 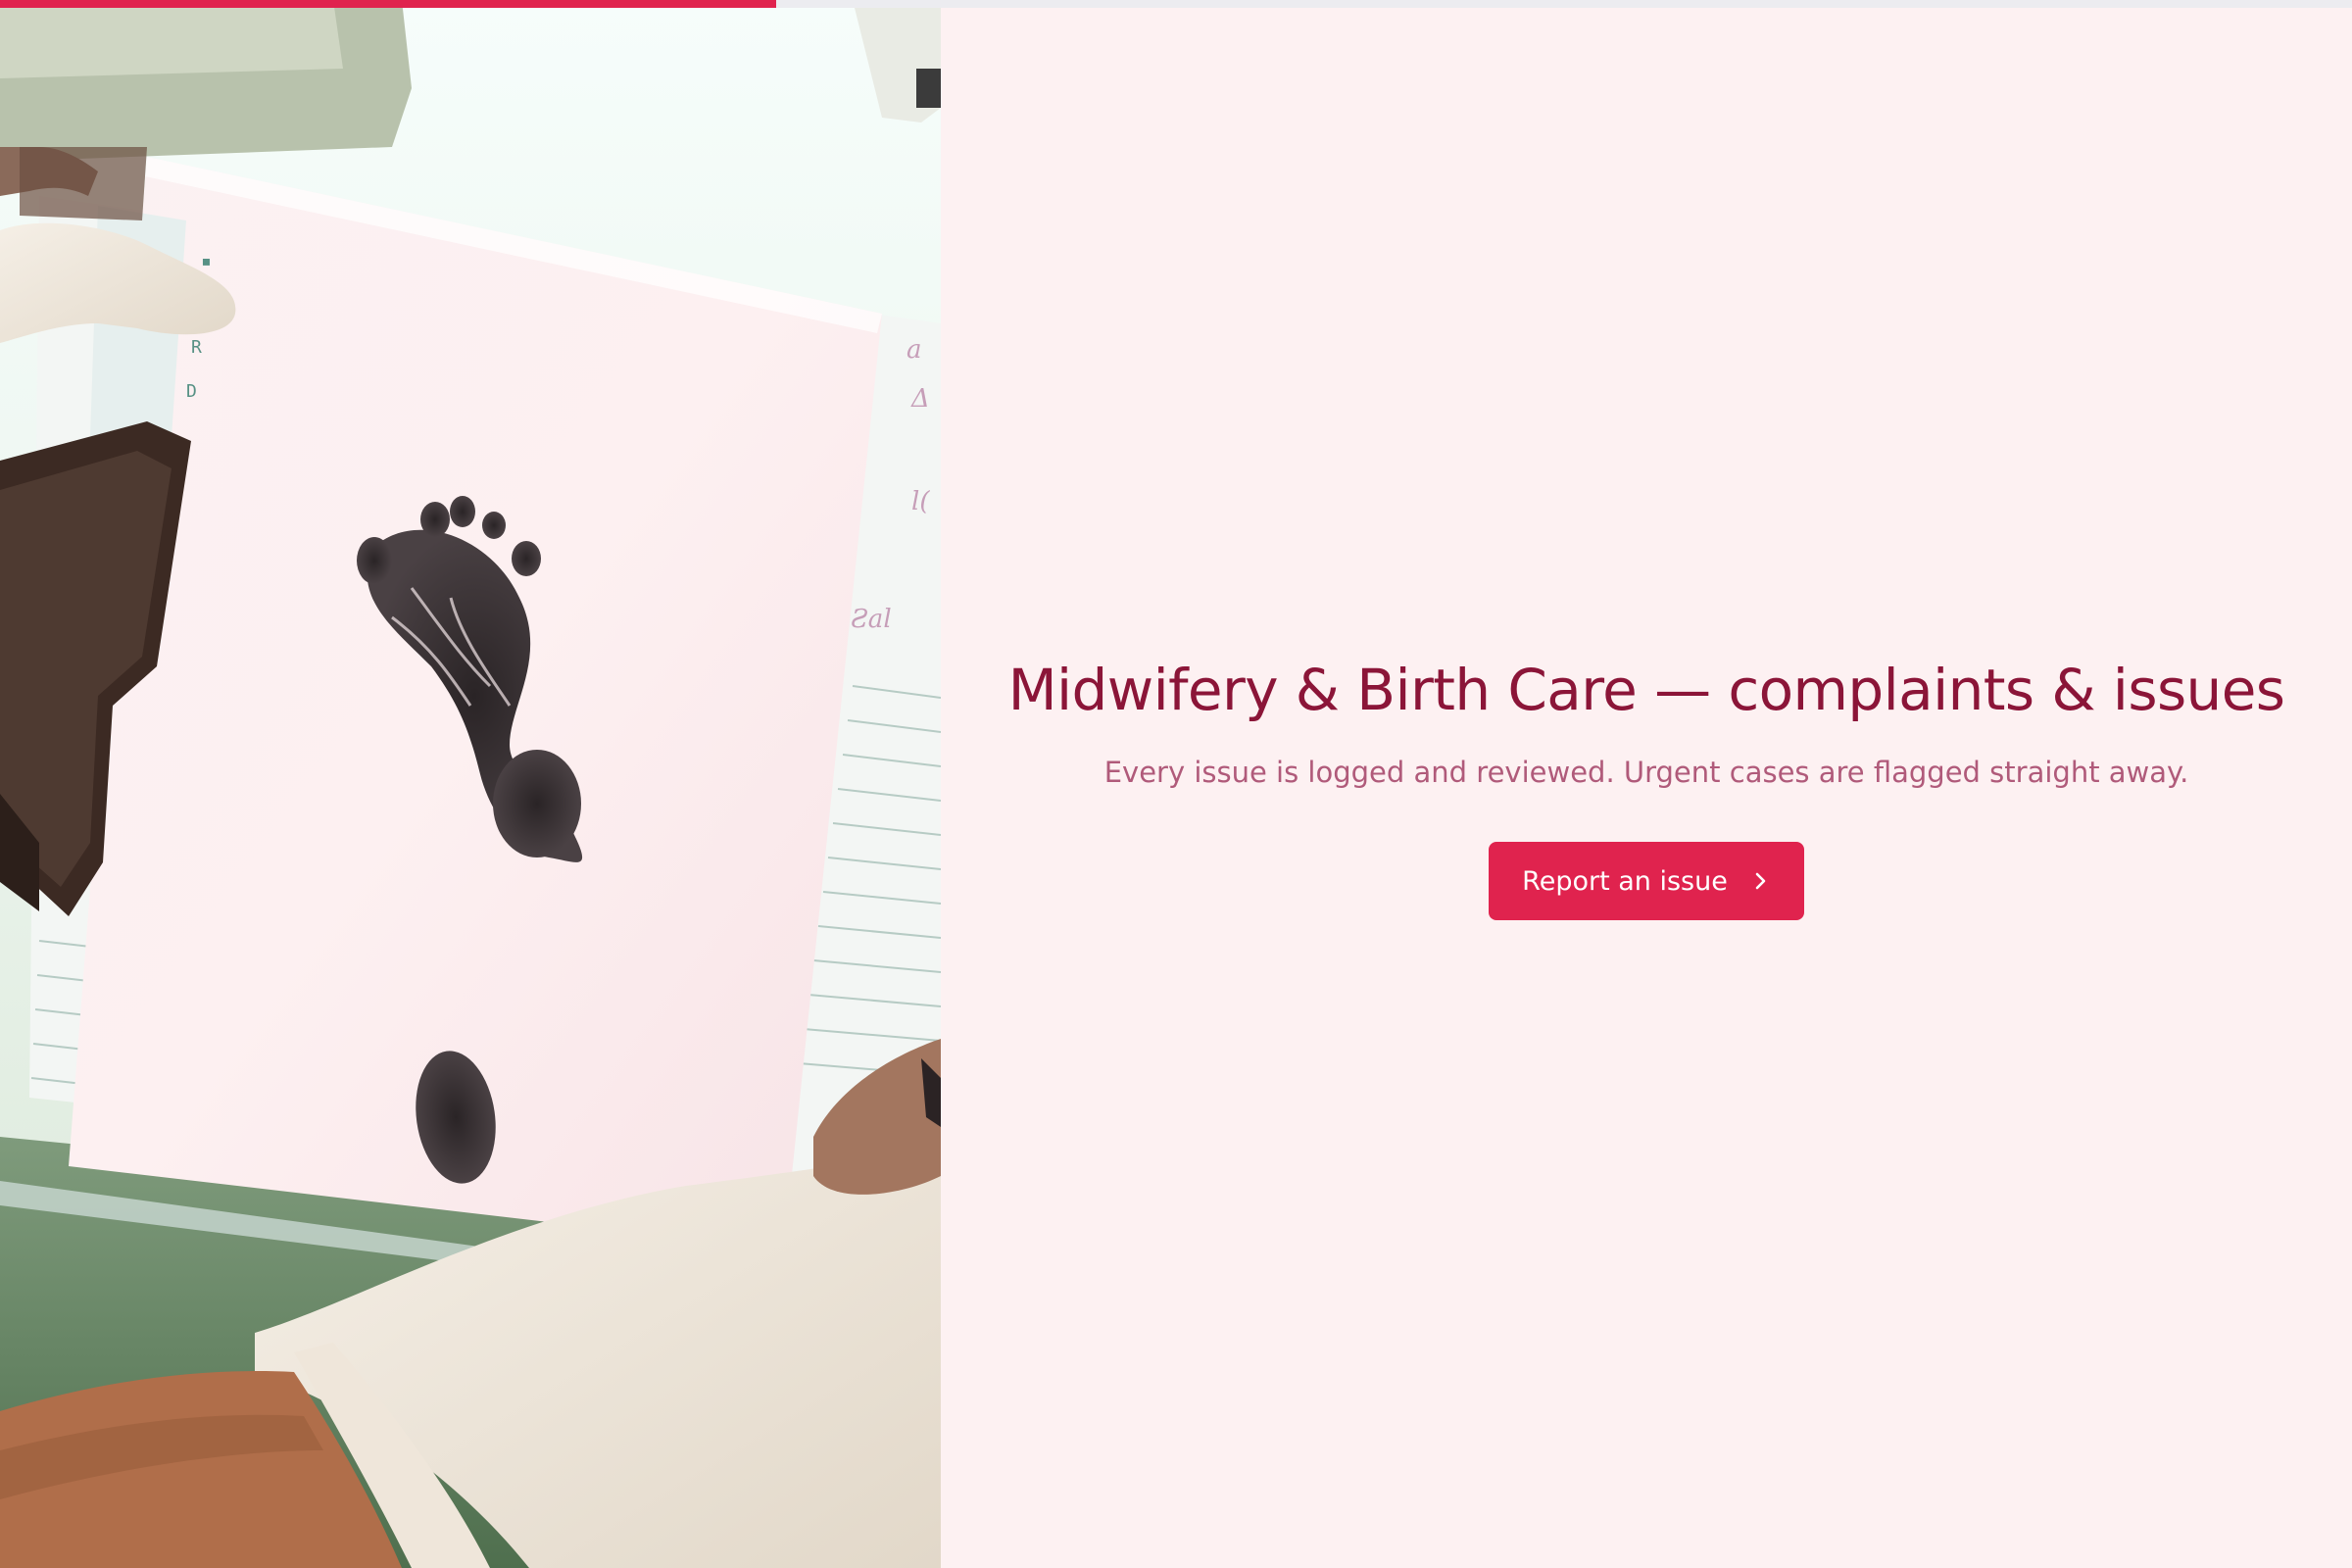 What do you see at coordinates (1176, 4) in the screenshot?
I see `progress-bar` at bounding box center [1176, 4].